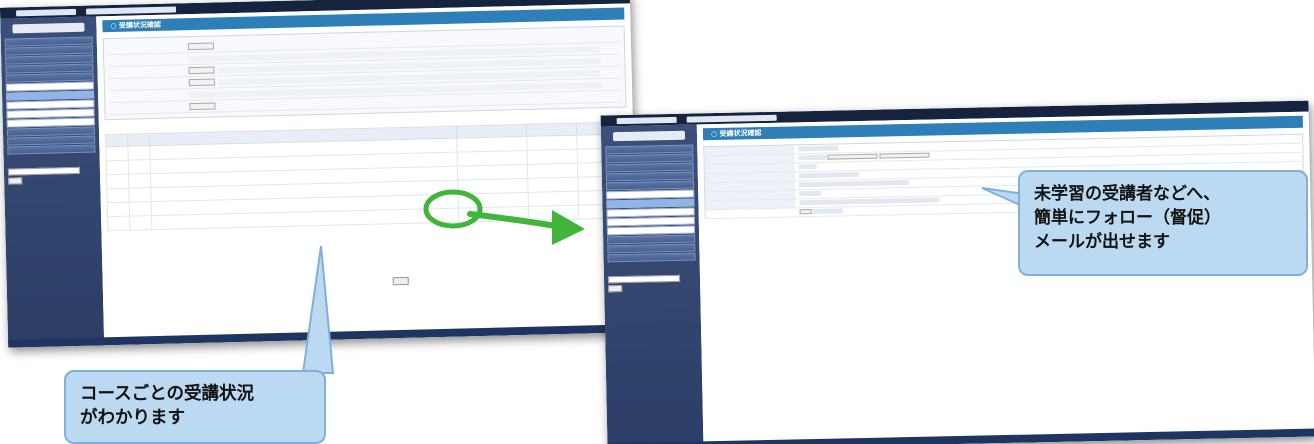  Describe the element at coordinates (750, 213) in the screenshot. I see `detail-key` at that location.